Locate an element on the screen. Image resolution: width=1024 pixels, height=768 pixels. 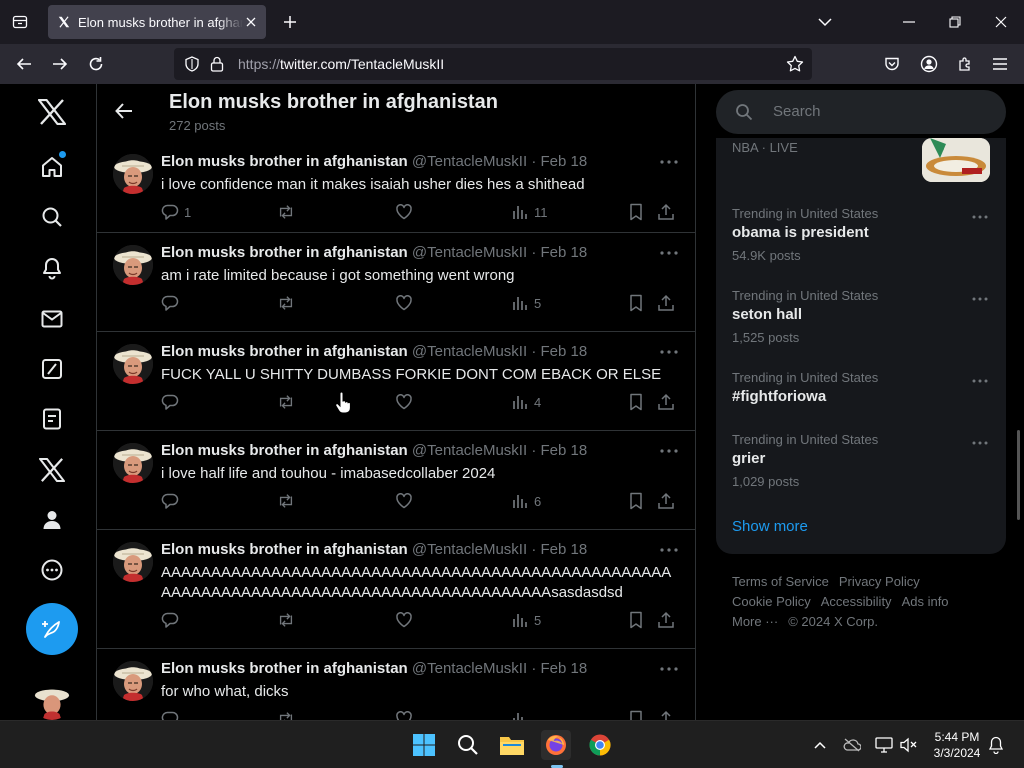
account-switcher-avatar is located at coordinates (52, 701).